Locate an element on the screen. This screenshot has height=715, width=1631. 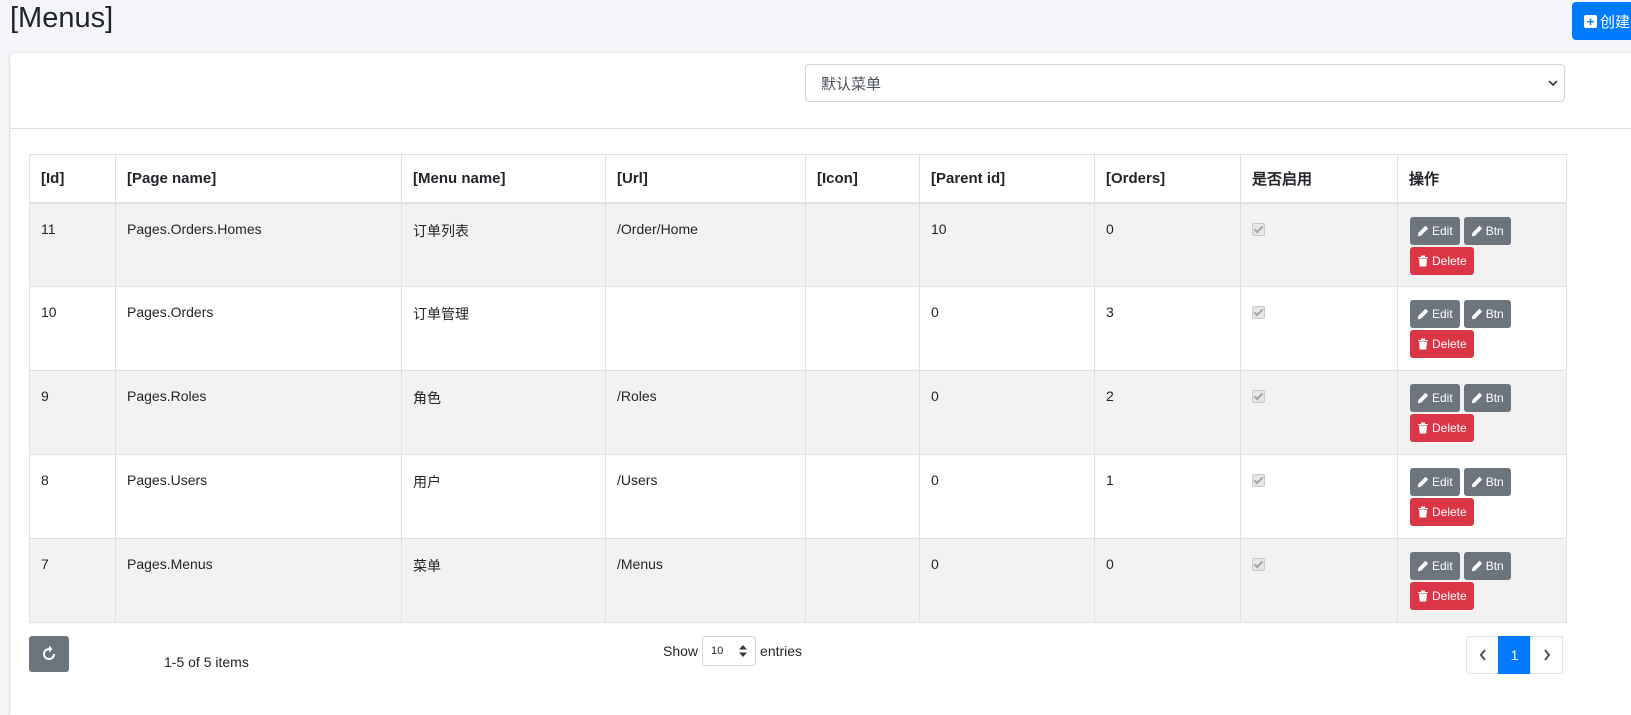
cell-page-name: Pages.Orders is located at coordinates (258, 328).